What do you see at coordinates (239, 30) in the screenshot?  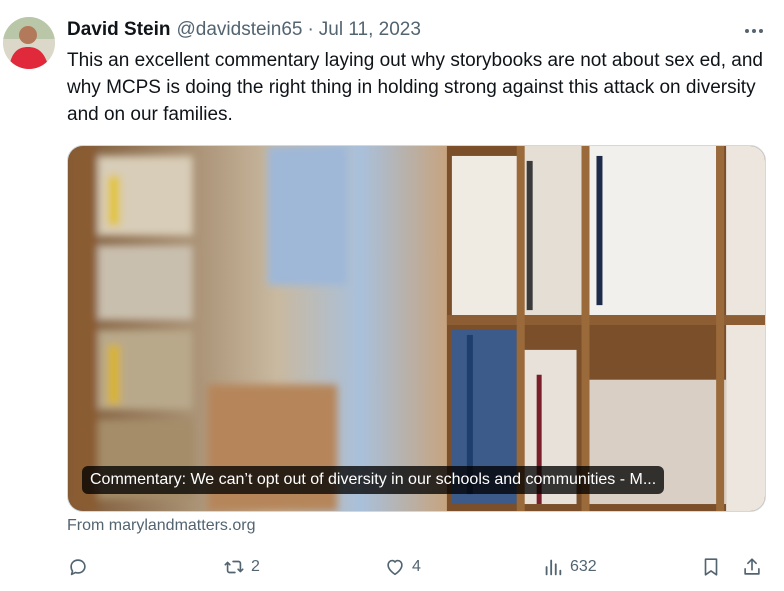 I see `author-handle: @davidstein65` at bounding box center [239, 30].